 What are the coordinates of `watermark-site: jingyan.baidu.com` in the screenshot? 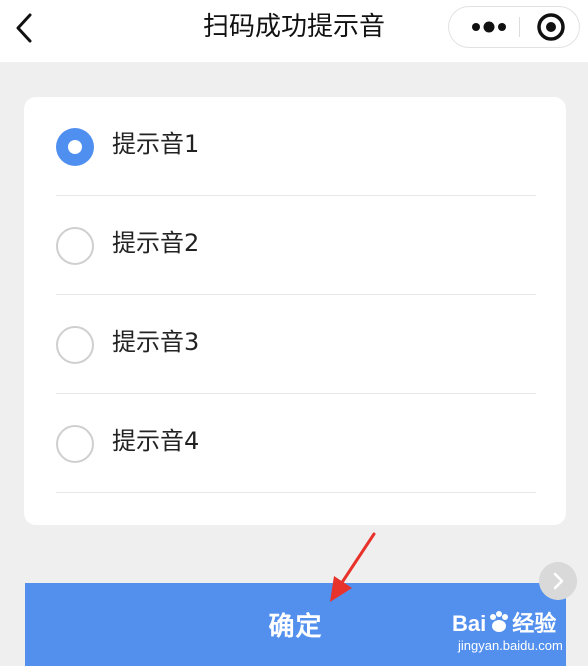 It's located at (510, 645).